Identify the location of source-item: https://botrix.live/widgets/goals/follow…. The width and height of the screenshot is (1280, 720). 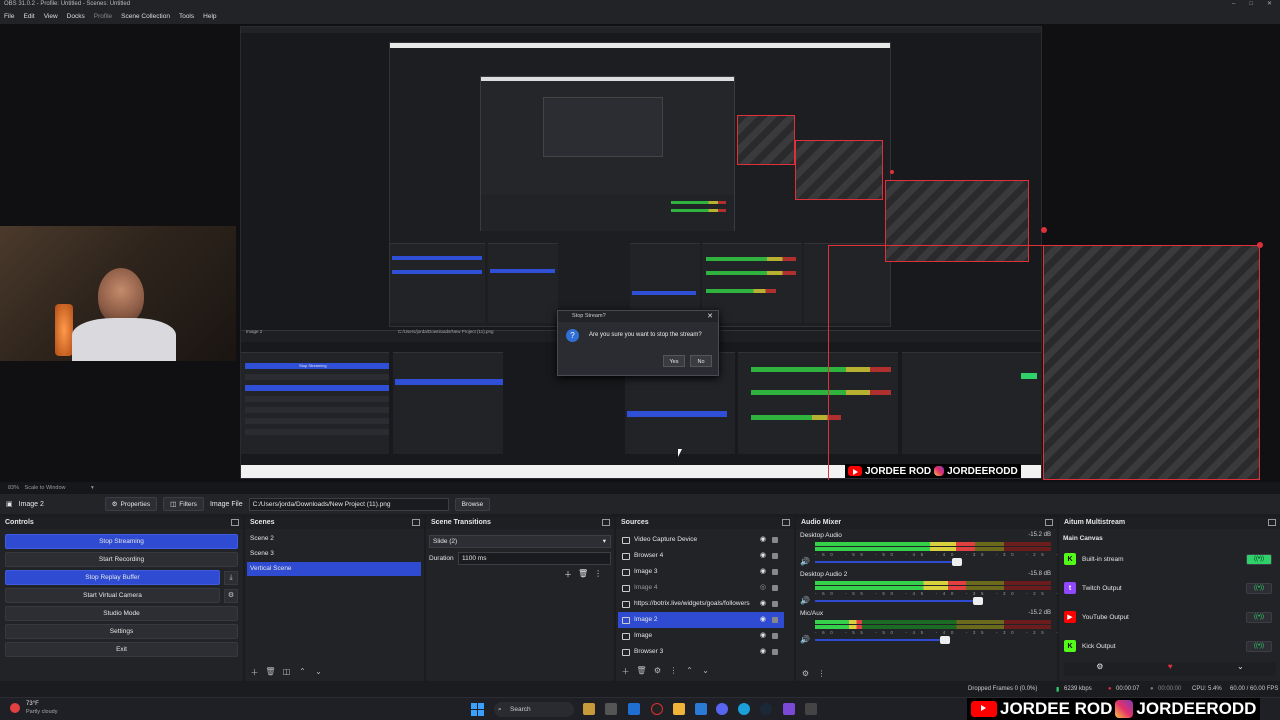
(701, 604).